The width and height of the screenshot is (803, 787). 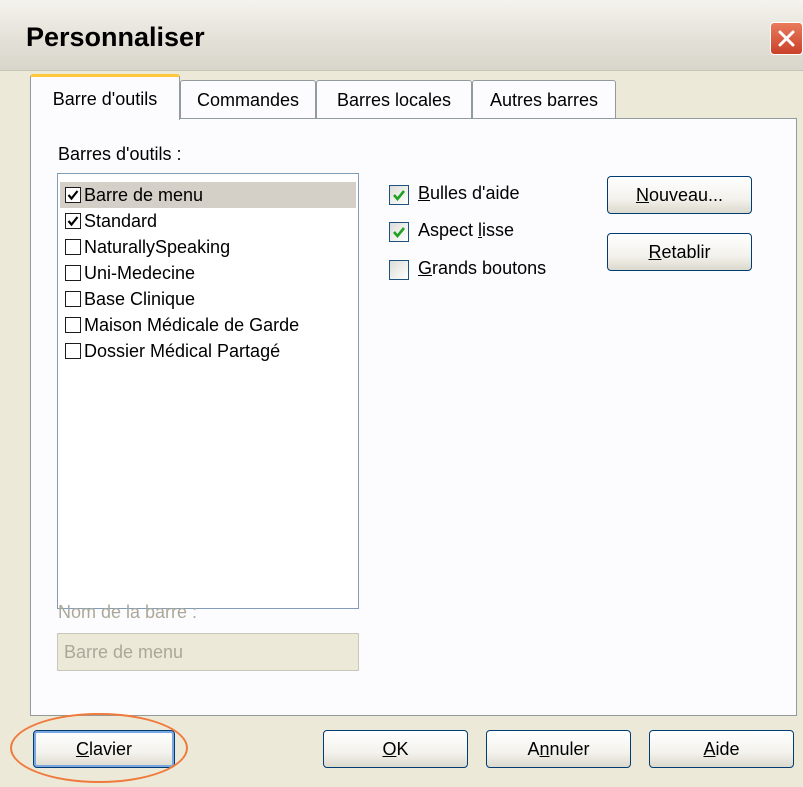 What do you see at coordinates (482, 268) in the screenshot?
I see `grands-boutons-label: Grands boutons` at bounding box center [482, 268].